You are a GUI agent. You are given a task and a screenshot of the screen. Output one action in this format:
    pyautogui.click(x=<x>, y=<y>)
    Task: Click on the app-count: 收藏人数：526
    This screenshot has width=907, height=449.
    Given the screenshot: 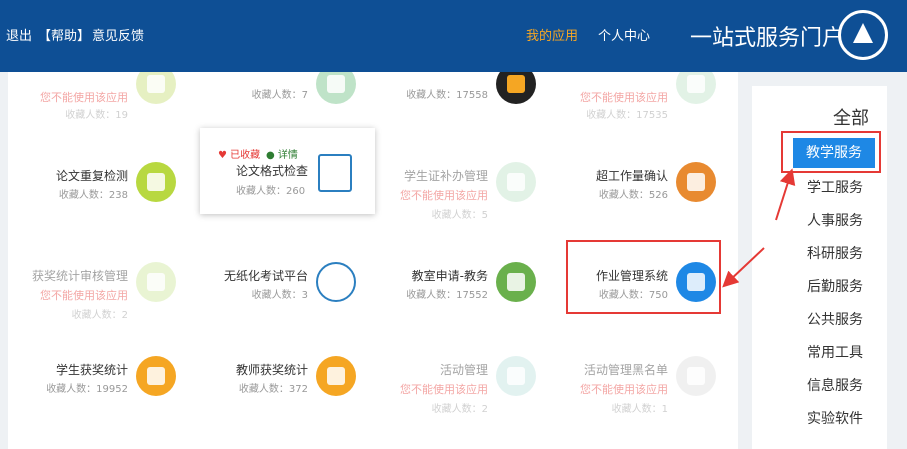 What is the action you would take?
    pyautogui.click(x=633, y=195)
    